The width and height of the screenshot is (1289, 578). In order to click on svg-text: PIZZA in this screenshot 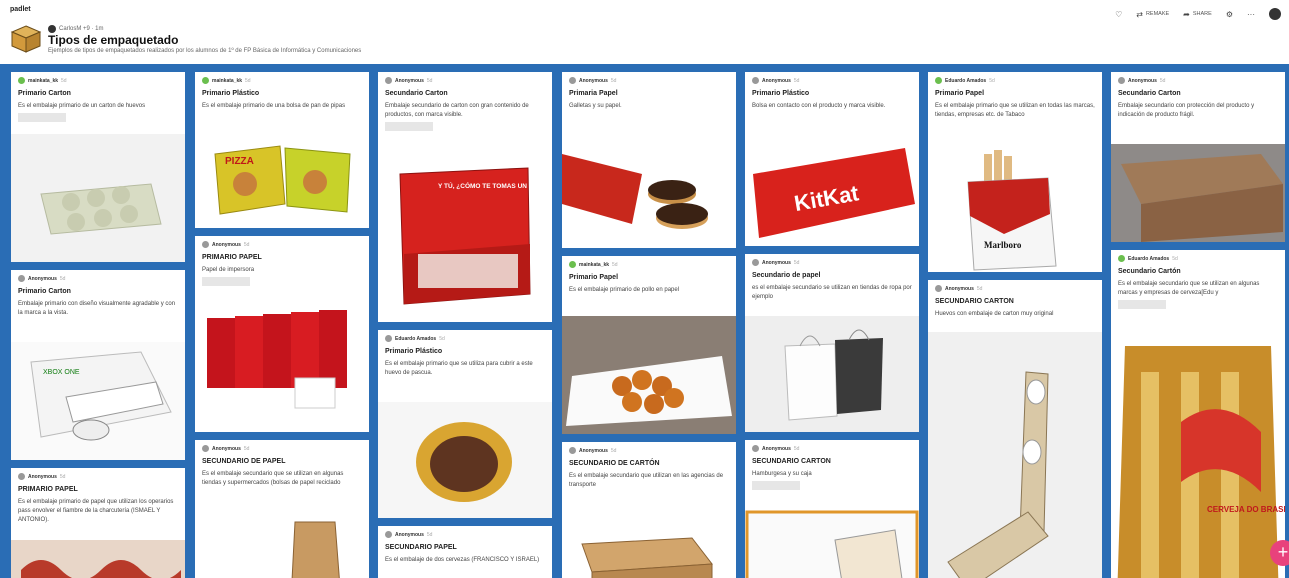, I will do `click(239, 161)`.